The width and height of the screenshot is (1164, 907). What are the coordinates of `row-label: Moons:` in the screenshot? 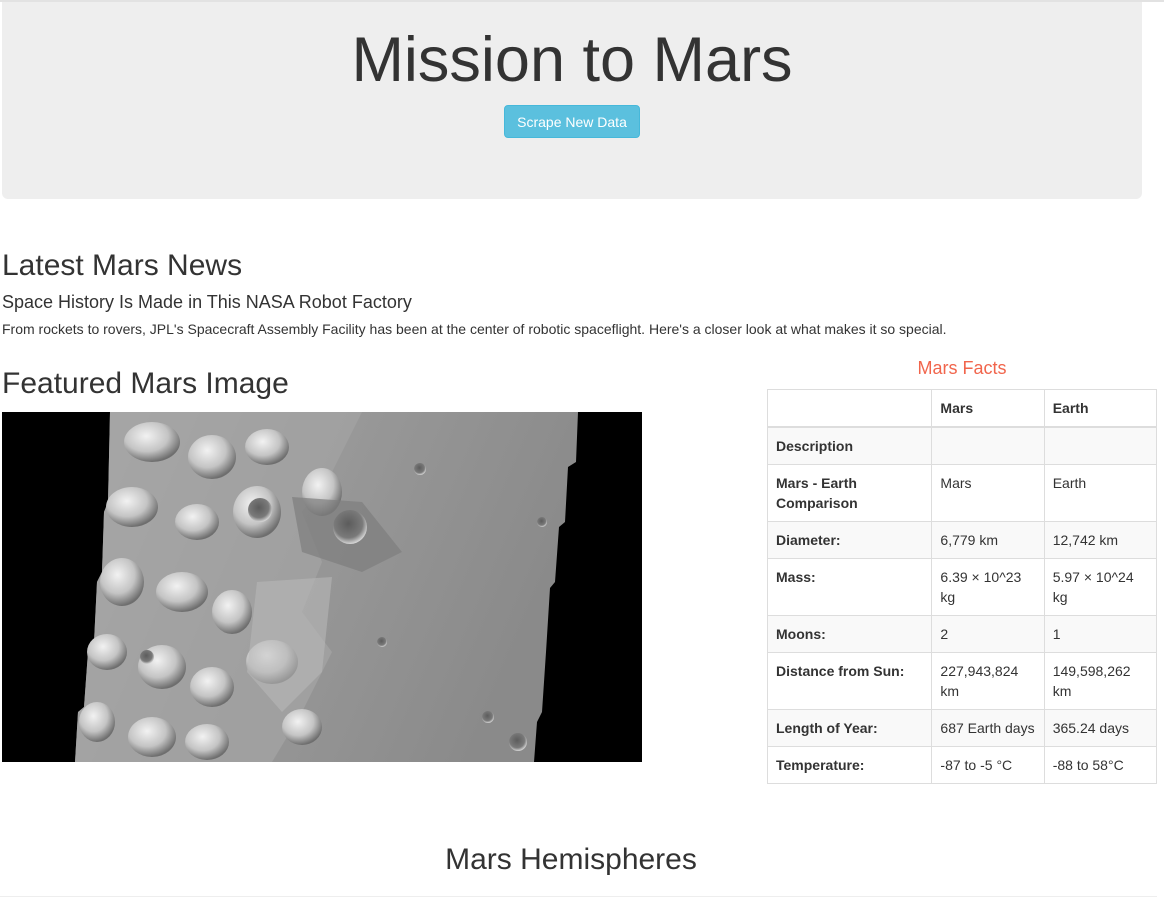 It's located at (849, 634).